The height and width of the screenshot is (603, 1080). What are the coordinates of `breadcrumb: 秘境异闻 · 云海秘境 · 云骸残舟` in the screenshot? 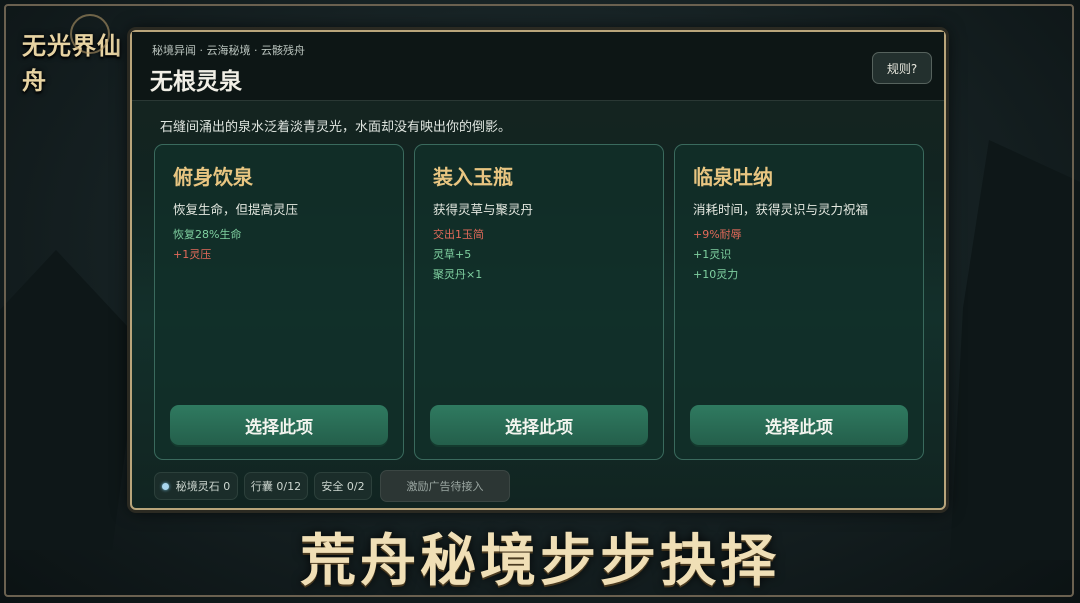 It's located at (228, 50).